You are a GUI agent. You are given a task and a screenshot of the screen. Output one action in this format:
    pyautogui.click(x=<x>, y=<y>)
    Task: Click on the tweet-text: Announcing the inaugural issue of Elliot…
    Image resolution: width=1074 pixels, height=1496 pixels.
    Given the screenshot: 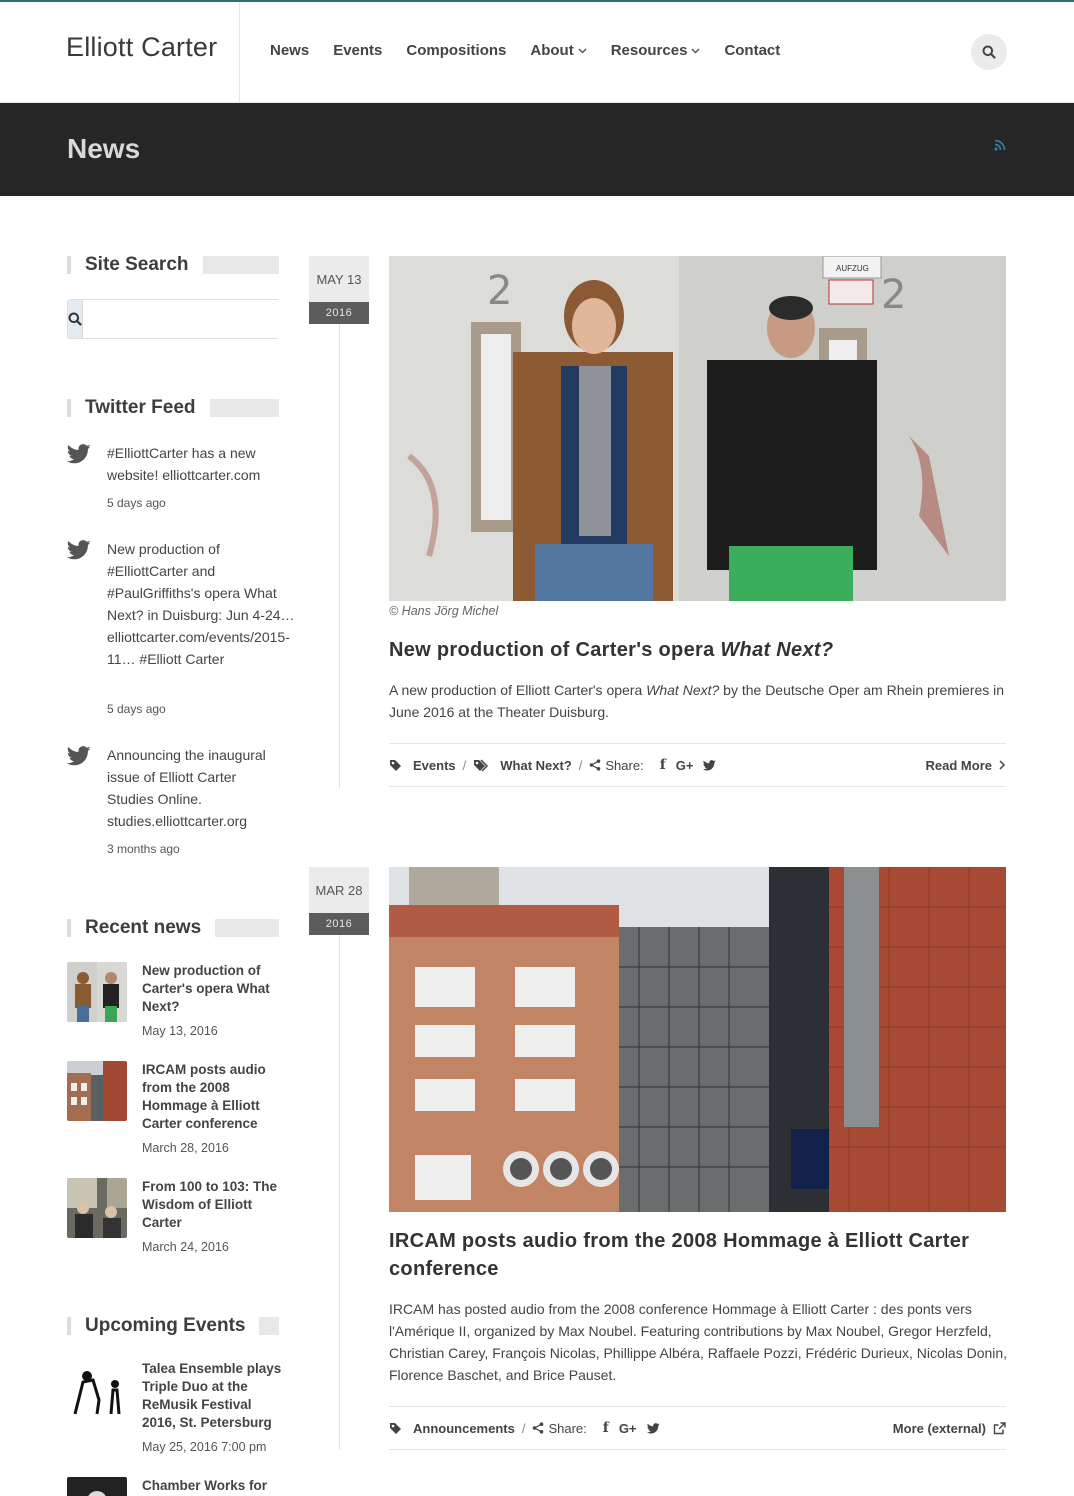 What is the action you would take?
    pyautogui.click(x=192, y=788)
    